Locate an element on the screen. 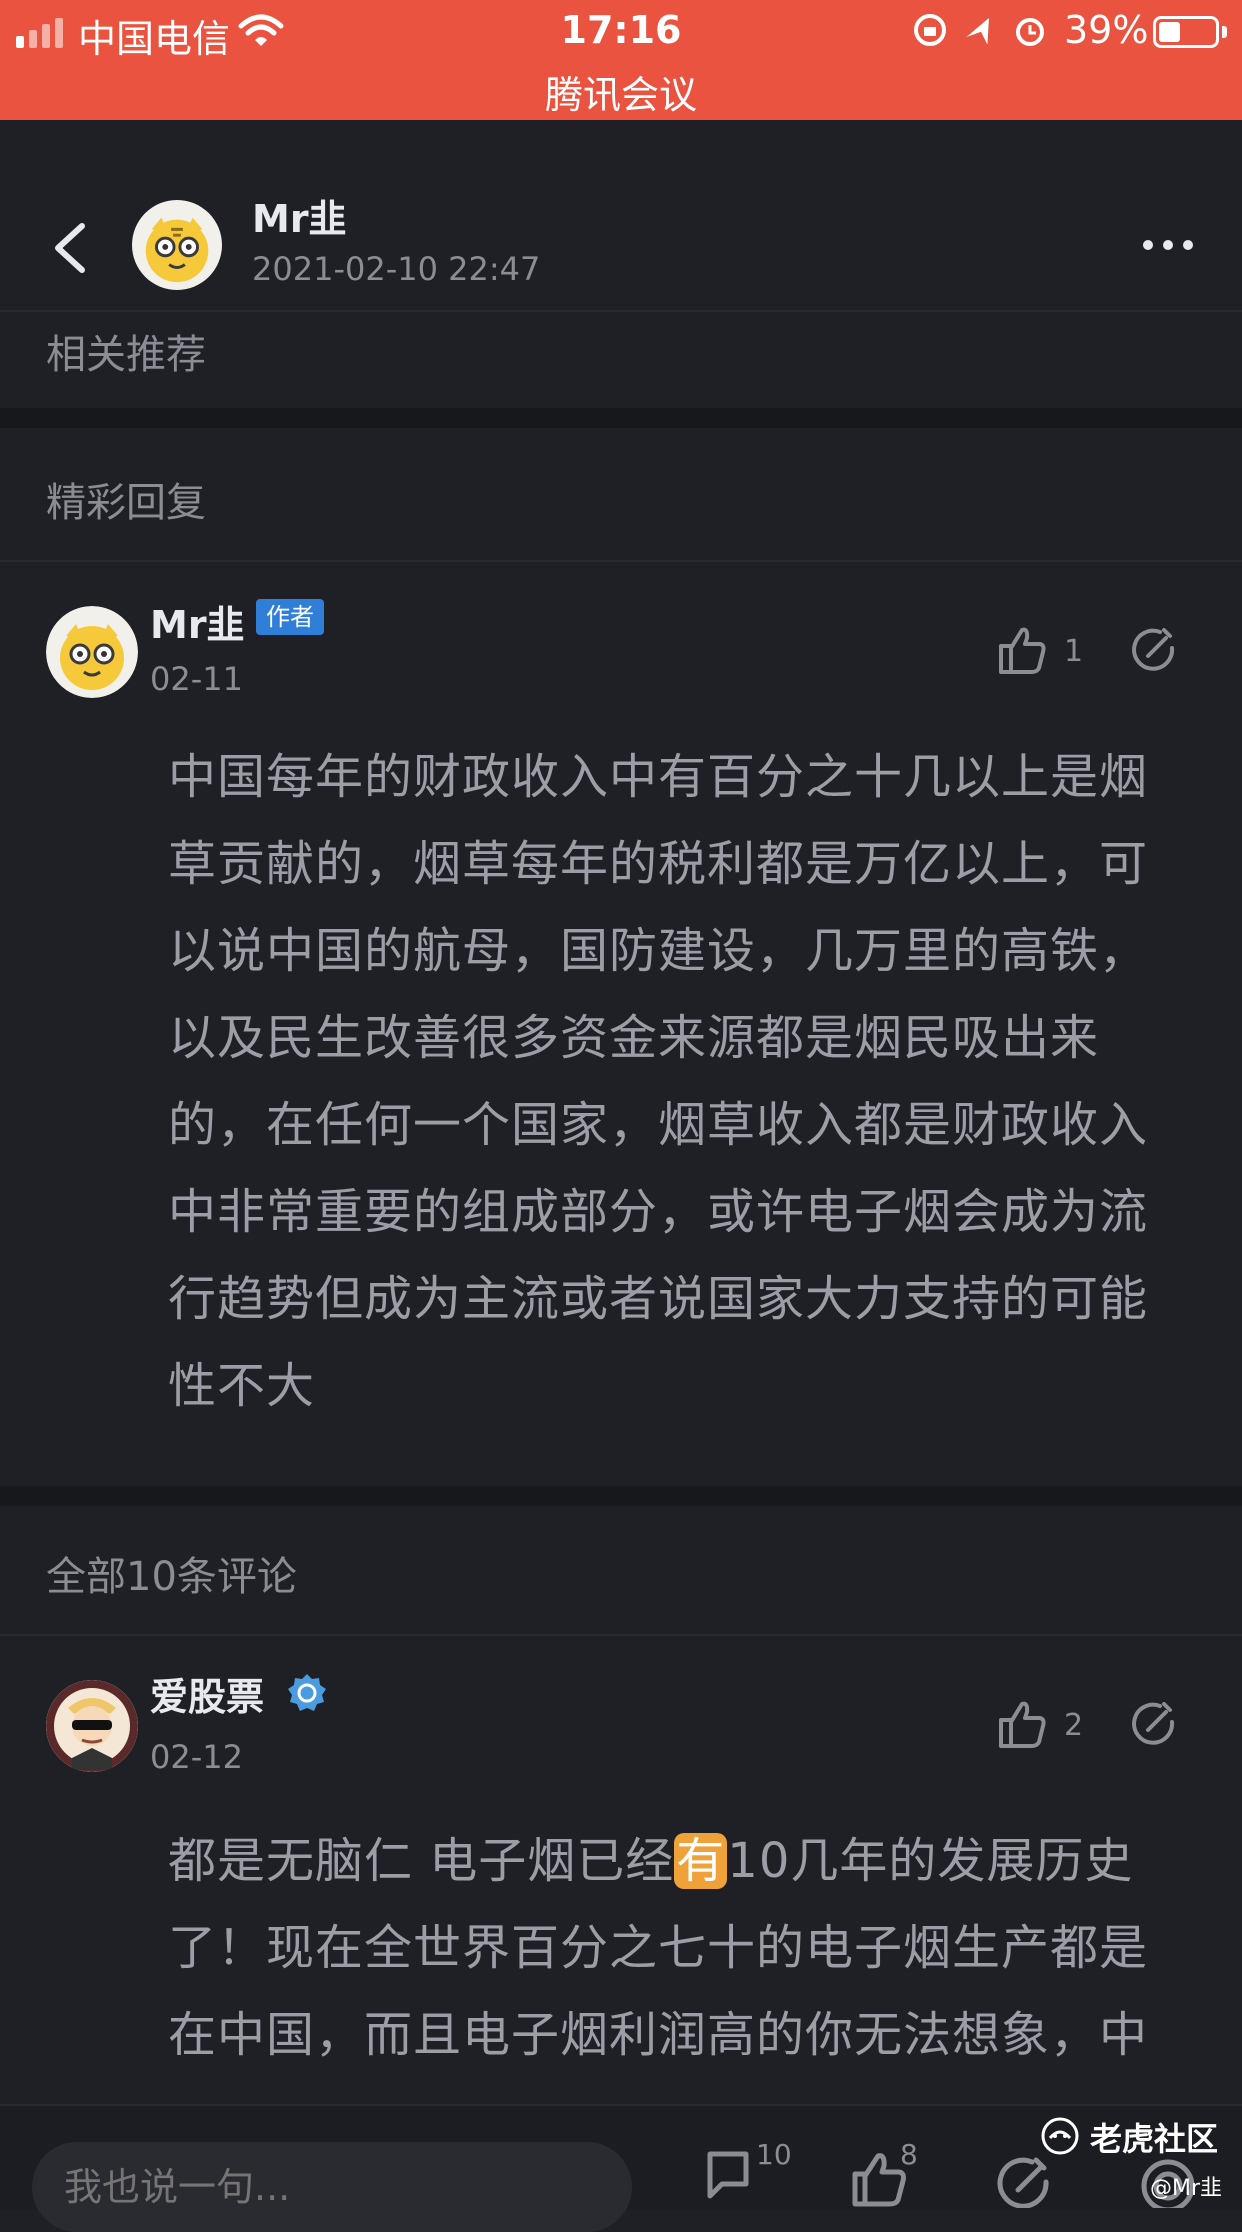 Image resolution: width=1242 pixels, height=2232 pixels. post-share-button is located at coordinates (1025, 2182).